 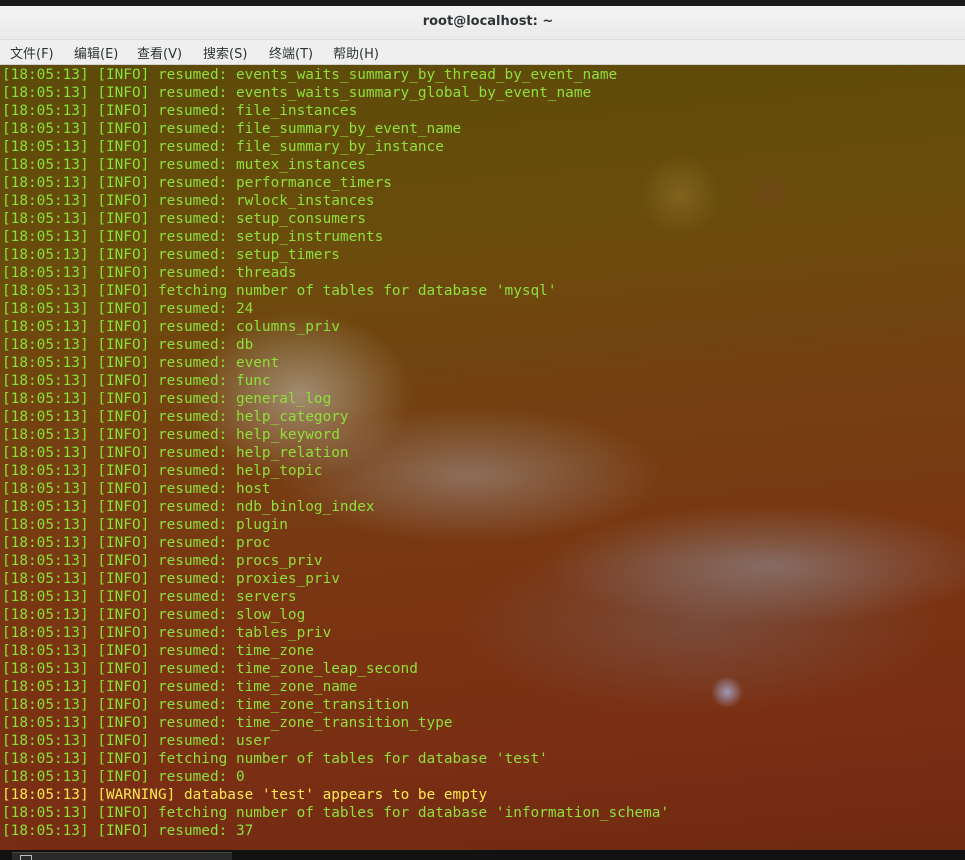 What do you see at coordinates (225, 52) in the screenshot?
I see `menu-search: 搜索(S)` at bounding box center [225, 52].